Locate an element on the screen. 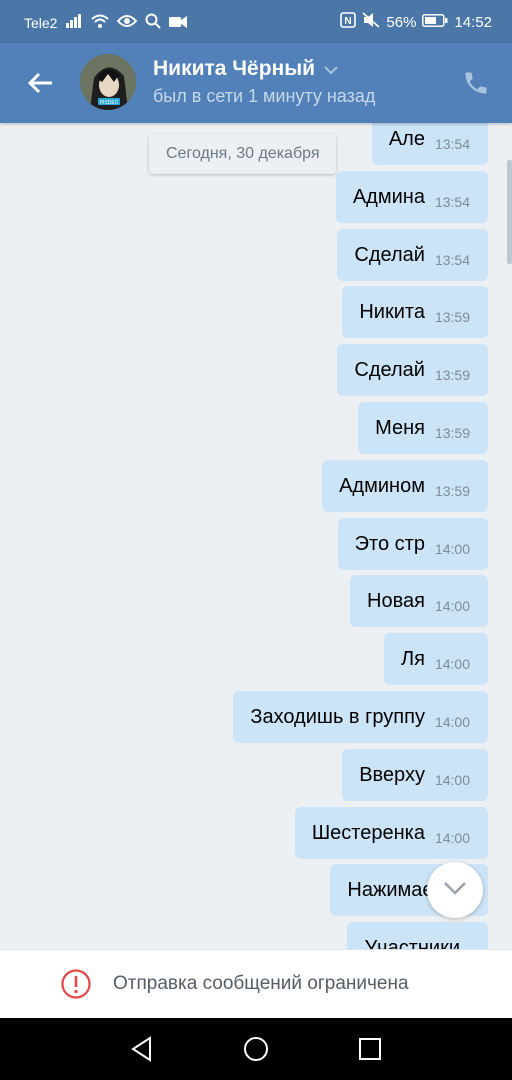 This screenshot has height=1080, width=512. message-bubble: Меня 13:59 is located at coordinates (423, 428).